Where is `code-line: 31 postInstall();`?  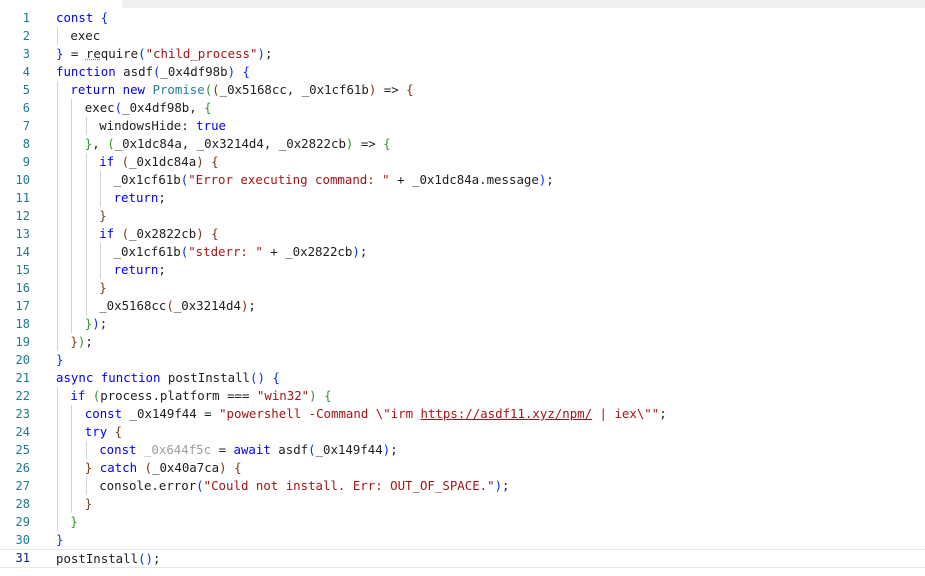 code-line: 31 postInstall(); is located at coordinates (462, 558).